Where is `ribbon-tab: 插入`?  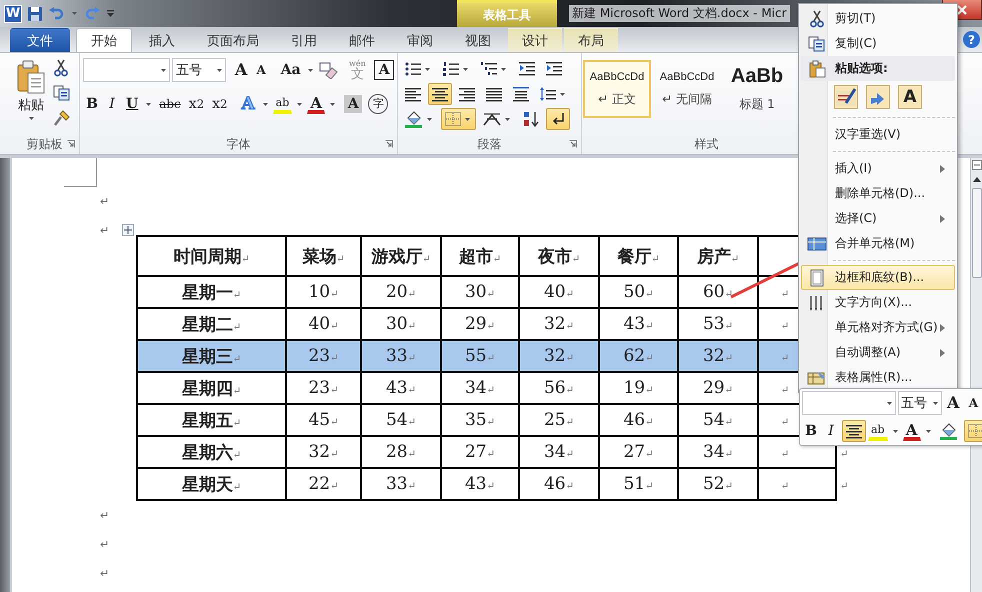 ribbon-tab: 插入 is located at coordinates (162, 40).